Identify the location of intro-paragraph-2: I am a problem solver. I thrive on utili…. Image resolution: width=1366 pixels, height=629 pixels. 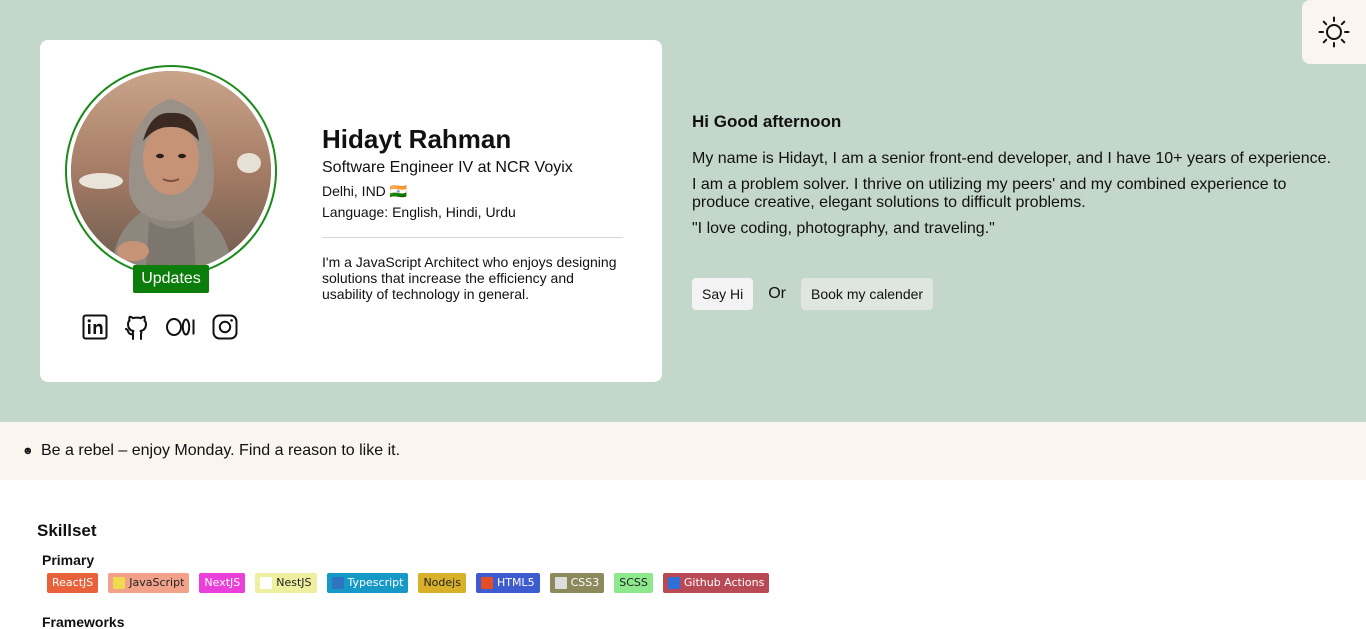
(989, 193).